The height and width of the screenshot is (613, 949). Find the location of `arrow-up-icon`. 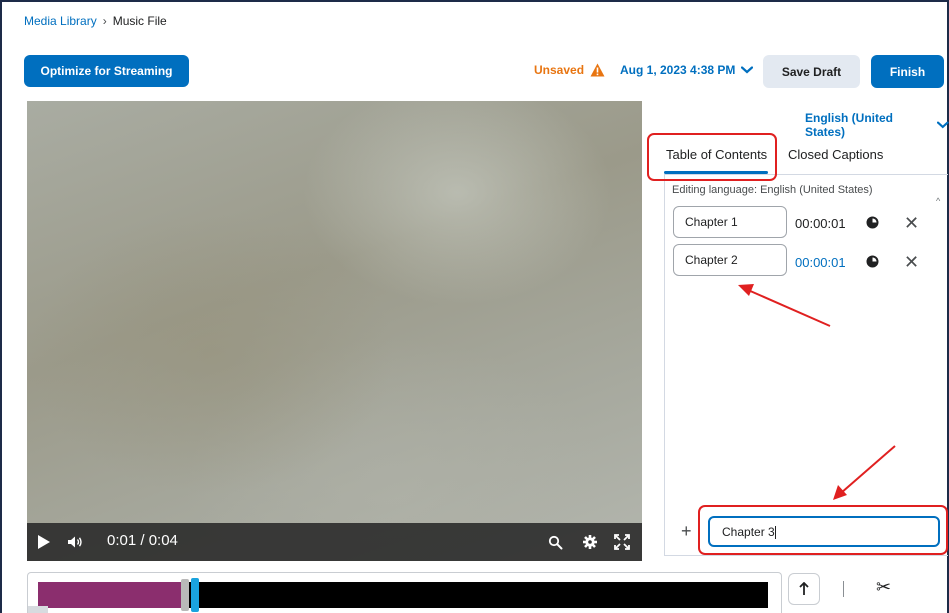

arrow-up-icon is located at coordinates (804, 588).